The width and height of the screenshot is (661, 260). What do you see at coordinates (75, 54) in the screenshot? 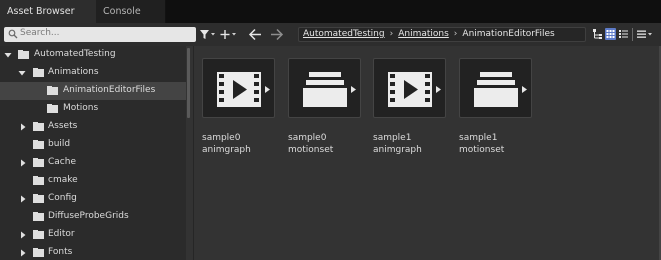
I see `tree-item-label: AutomatedTesting` at bounding box center [75, 54].